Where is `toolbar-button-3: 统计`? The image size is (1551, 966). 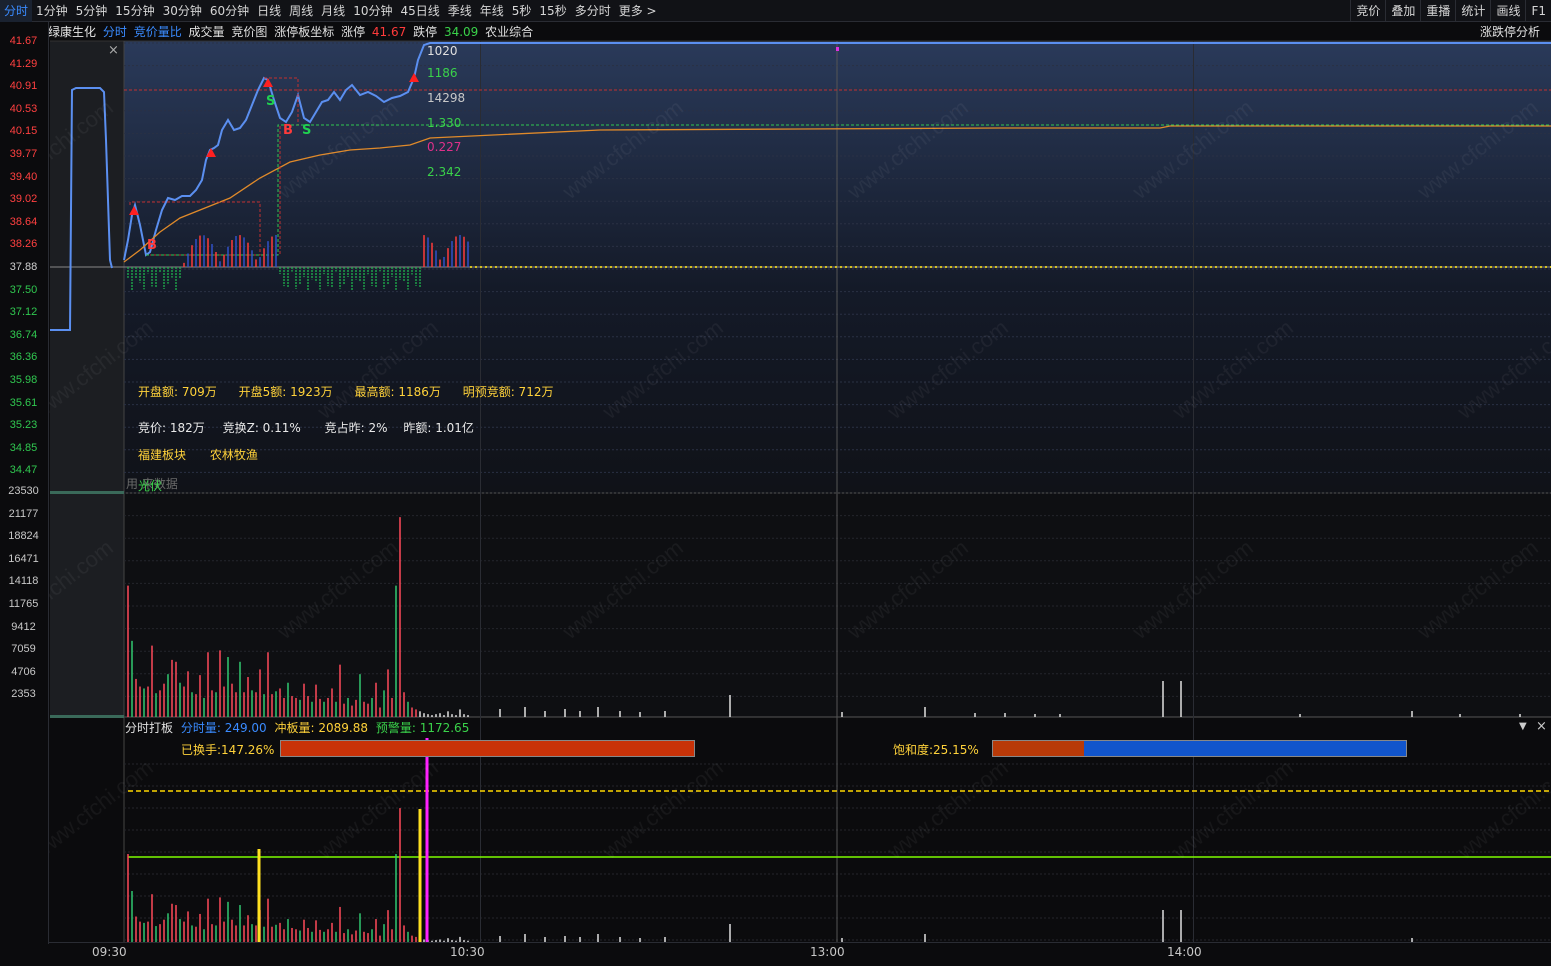
toolbar-button-3: 统计 is located at coordinates (1472, 11).